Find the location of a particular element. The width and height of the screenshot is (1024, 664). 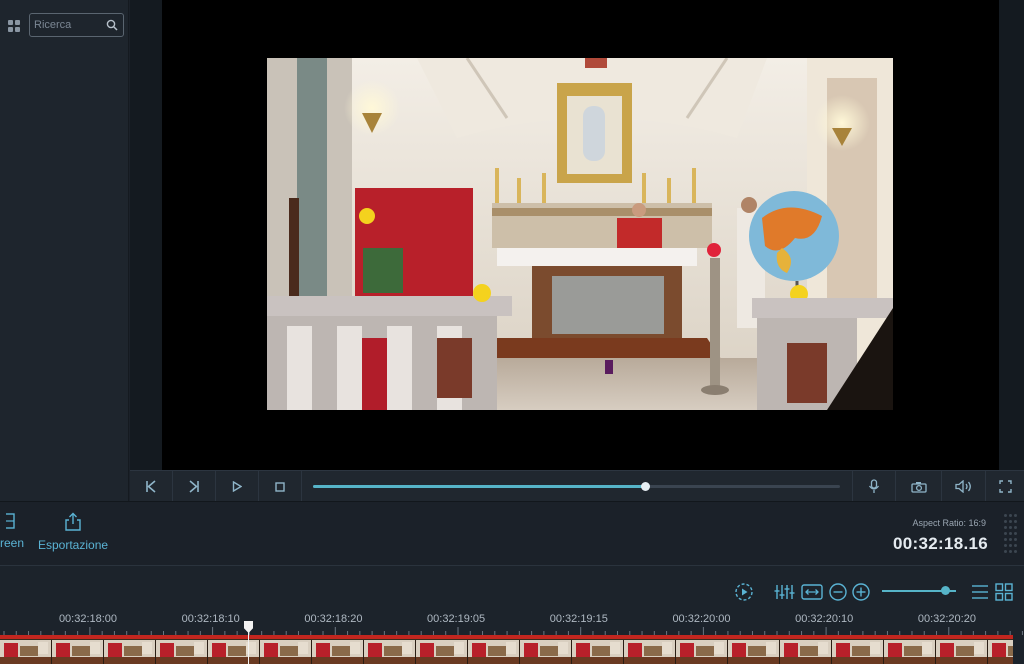

ruler-timestamp: 00:32:20:00 is located at coordinates (701, 619).